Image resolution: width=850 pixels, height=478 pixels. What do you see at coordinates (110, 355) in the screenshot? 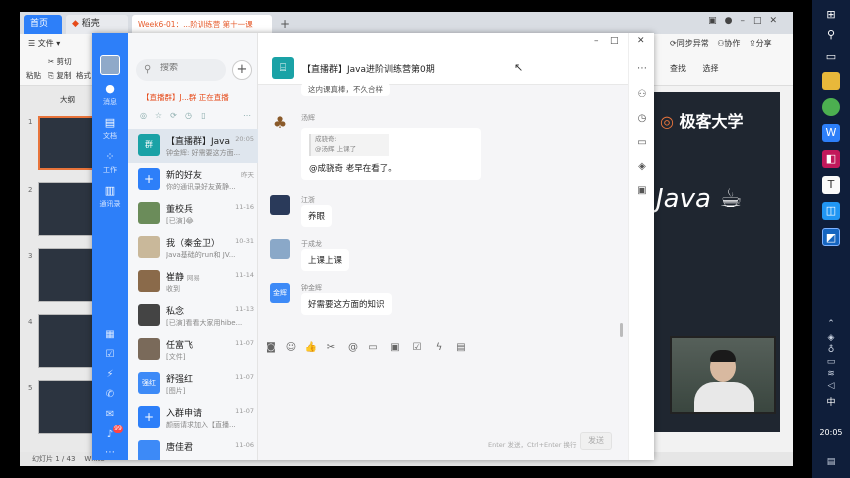
I see `todo-icon: ☑` at bounding box center [110, 355].